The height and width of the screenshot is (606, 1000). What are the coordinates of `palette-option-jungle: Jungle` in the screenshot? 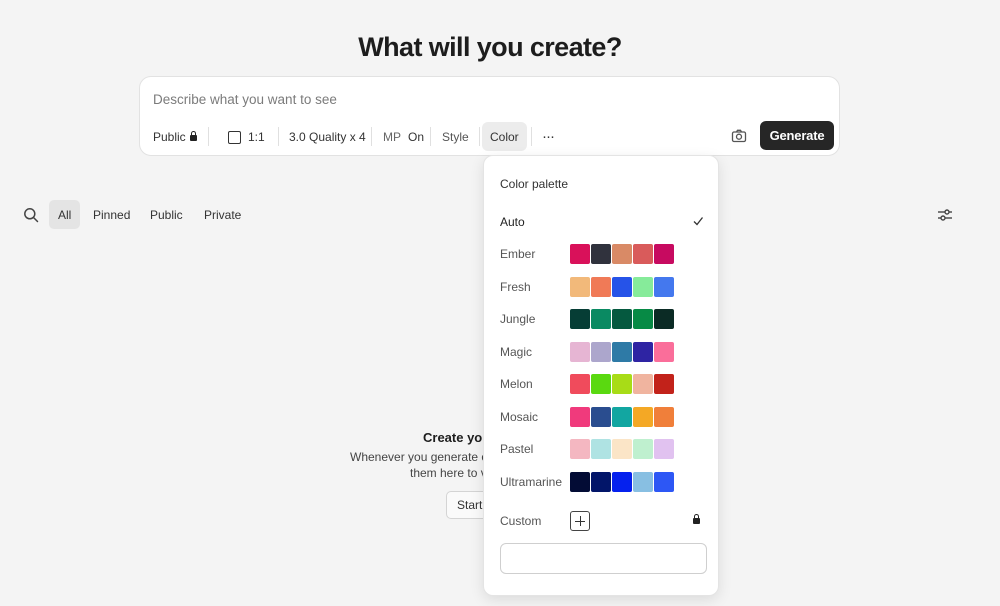 It's located at (602, 319).